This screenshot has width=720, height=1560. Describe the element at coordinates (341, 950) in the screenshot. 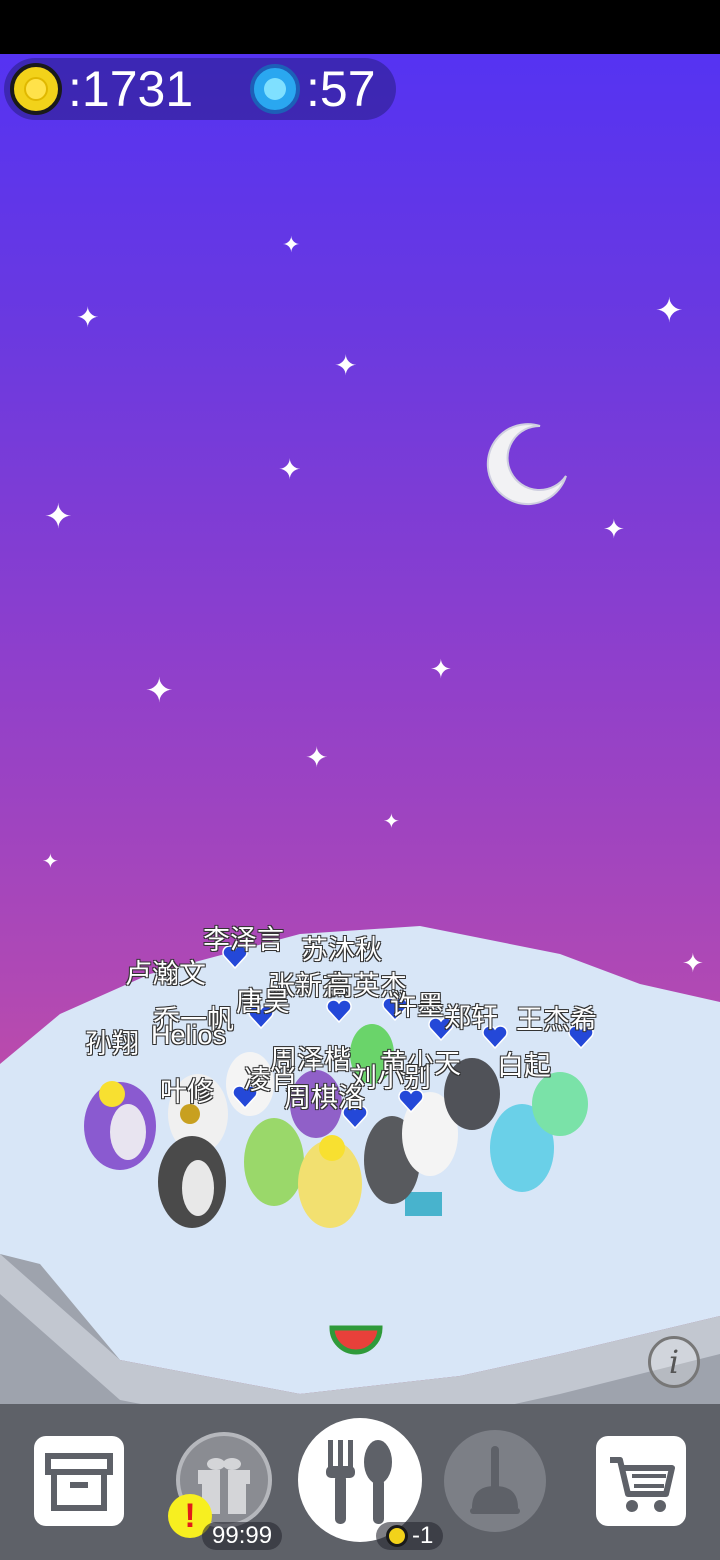

I see `player-name: 苏沐秋` at that location.